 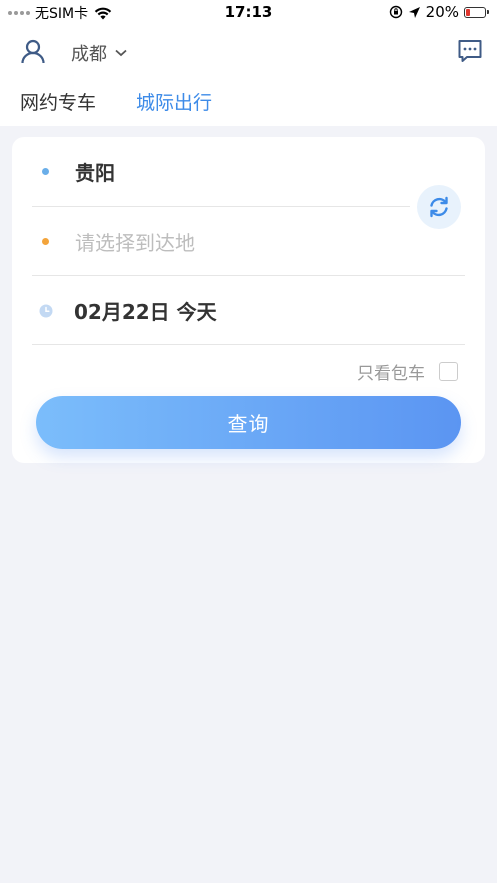 What do you see at coordinates (248, 422) in the screenshot?
I see `query-button: 查询` at bounding box center [248, 422].